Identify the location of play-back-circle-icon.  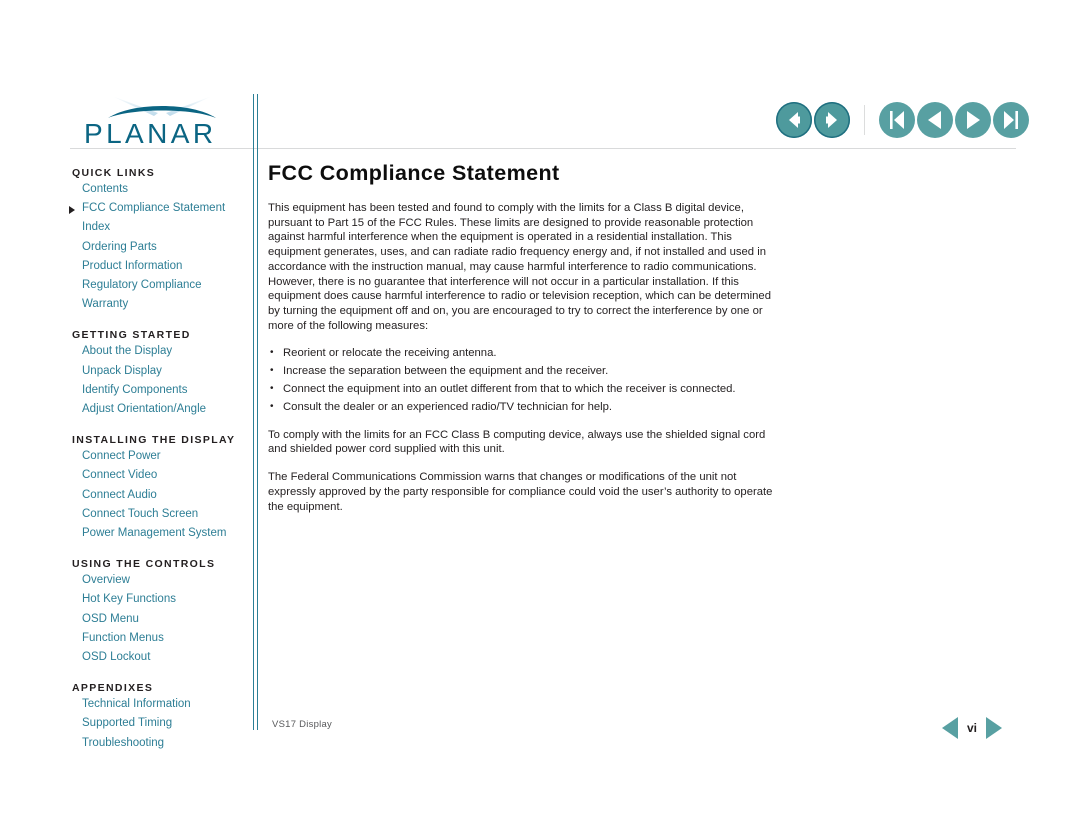
(934, 120).